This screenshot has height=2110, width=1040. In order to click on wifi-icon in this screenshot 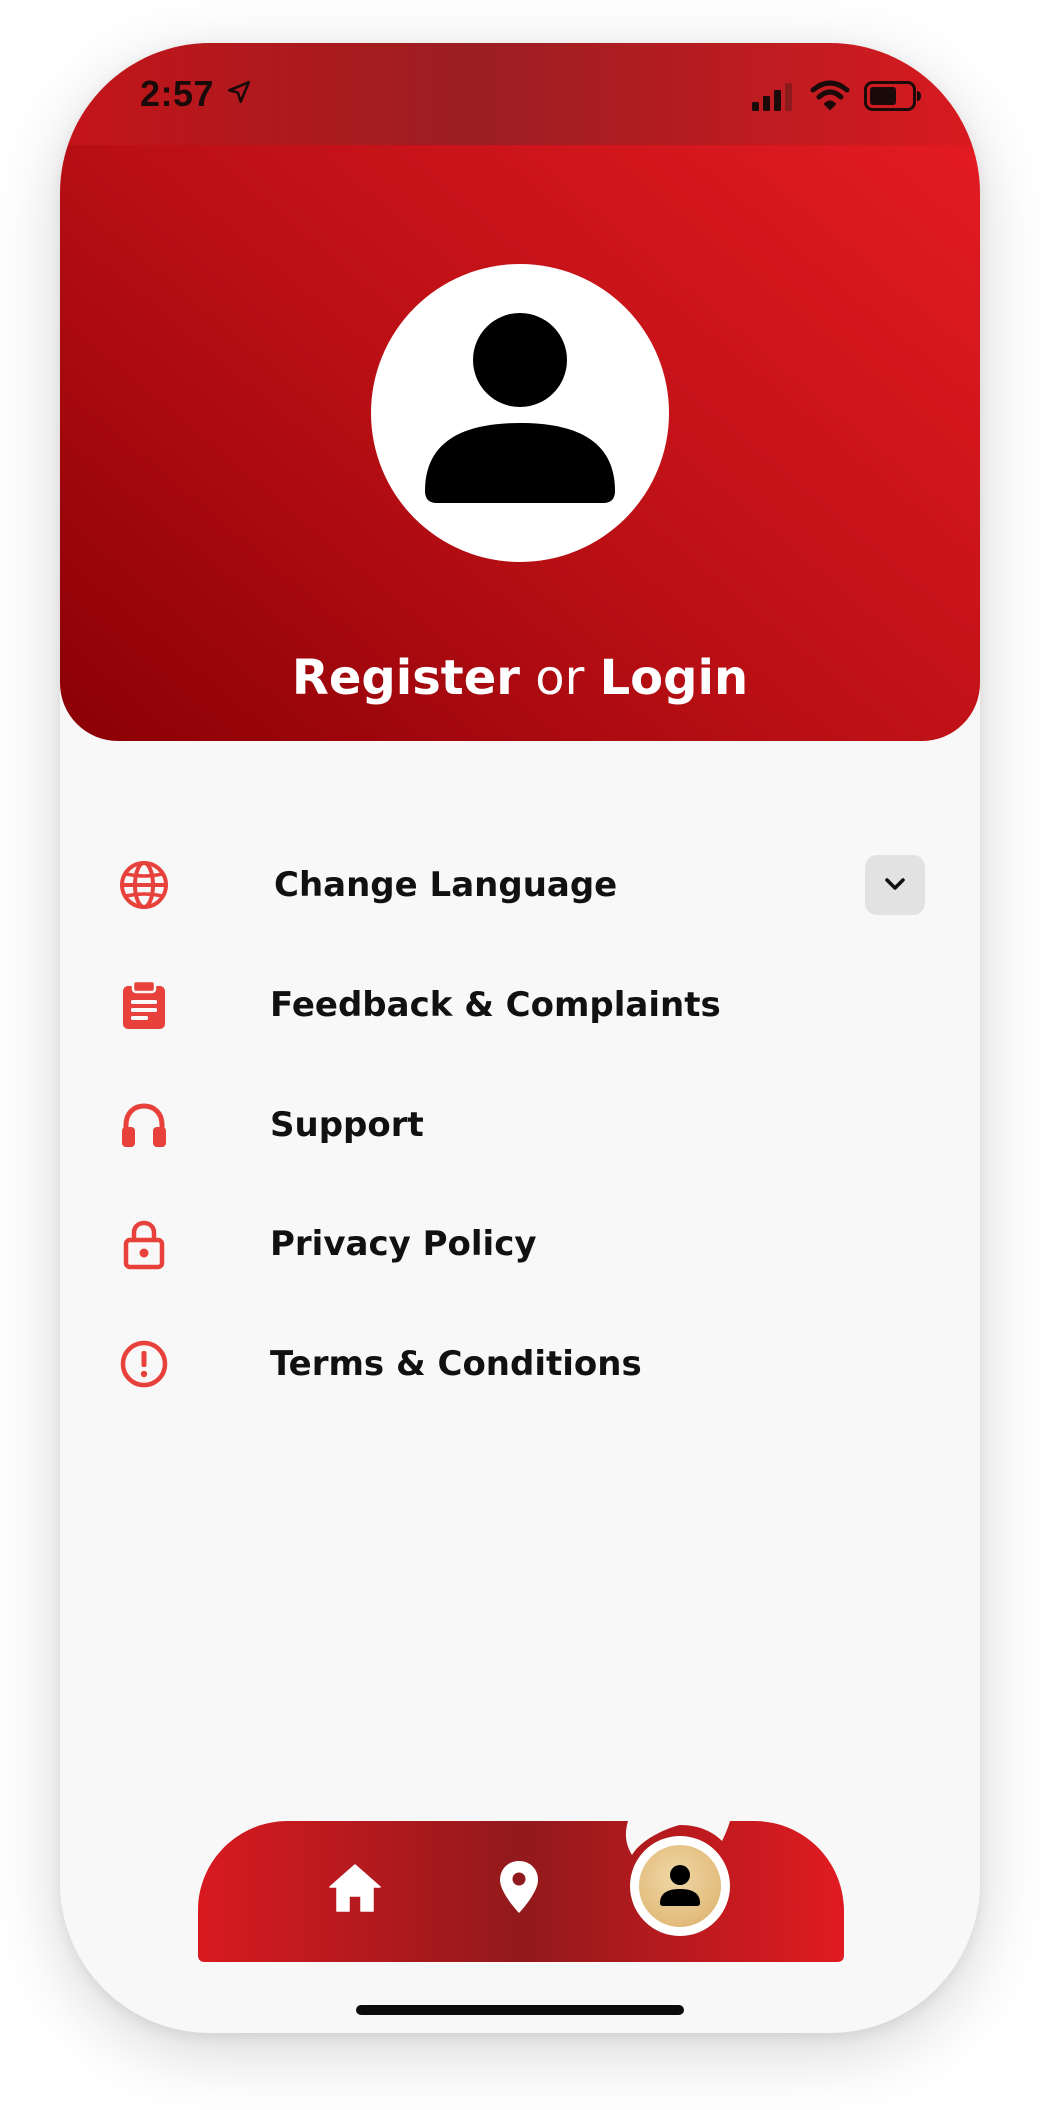, I will do `click(830, 95)`.